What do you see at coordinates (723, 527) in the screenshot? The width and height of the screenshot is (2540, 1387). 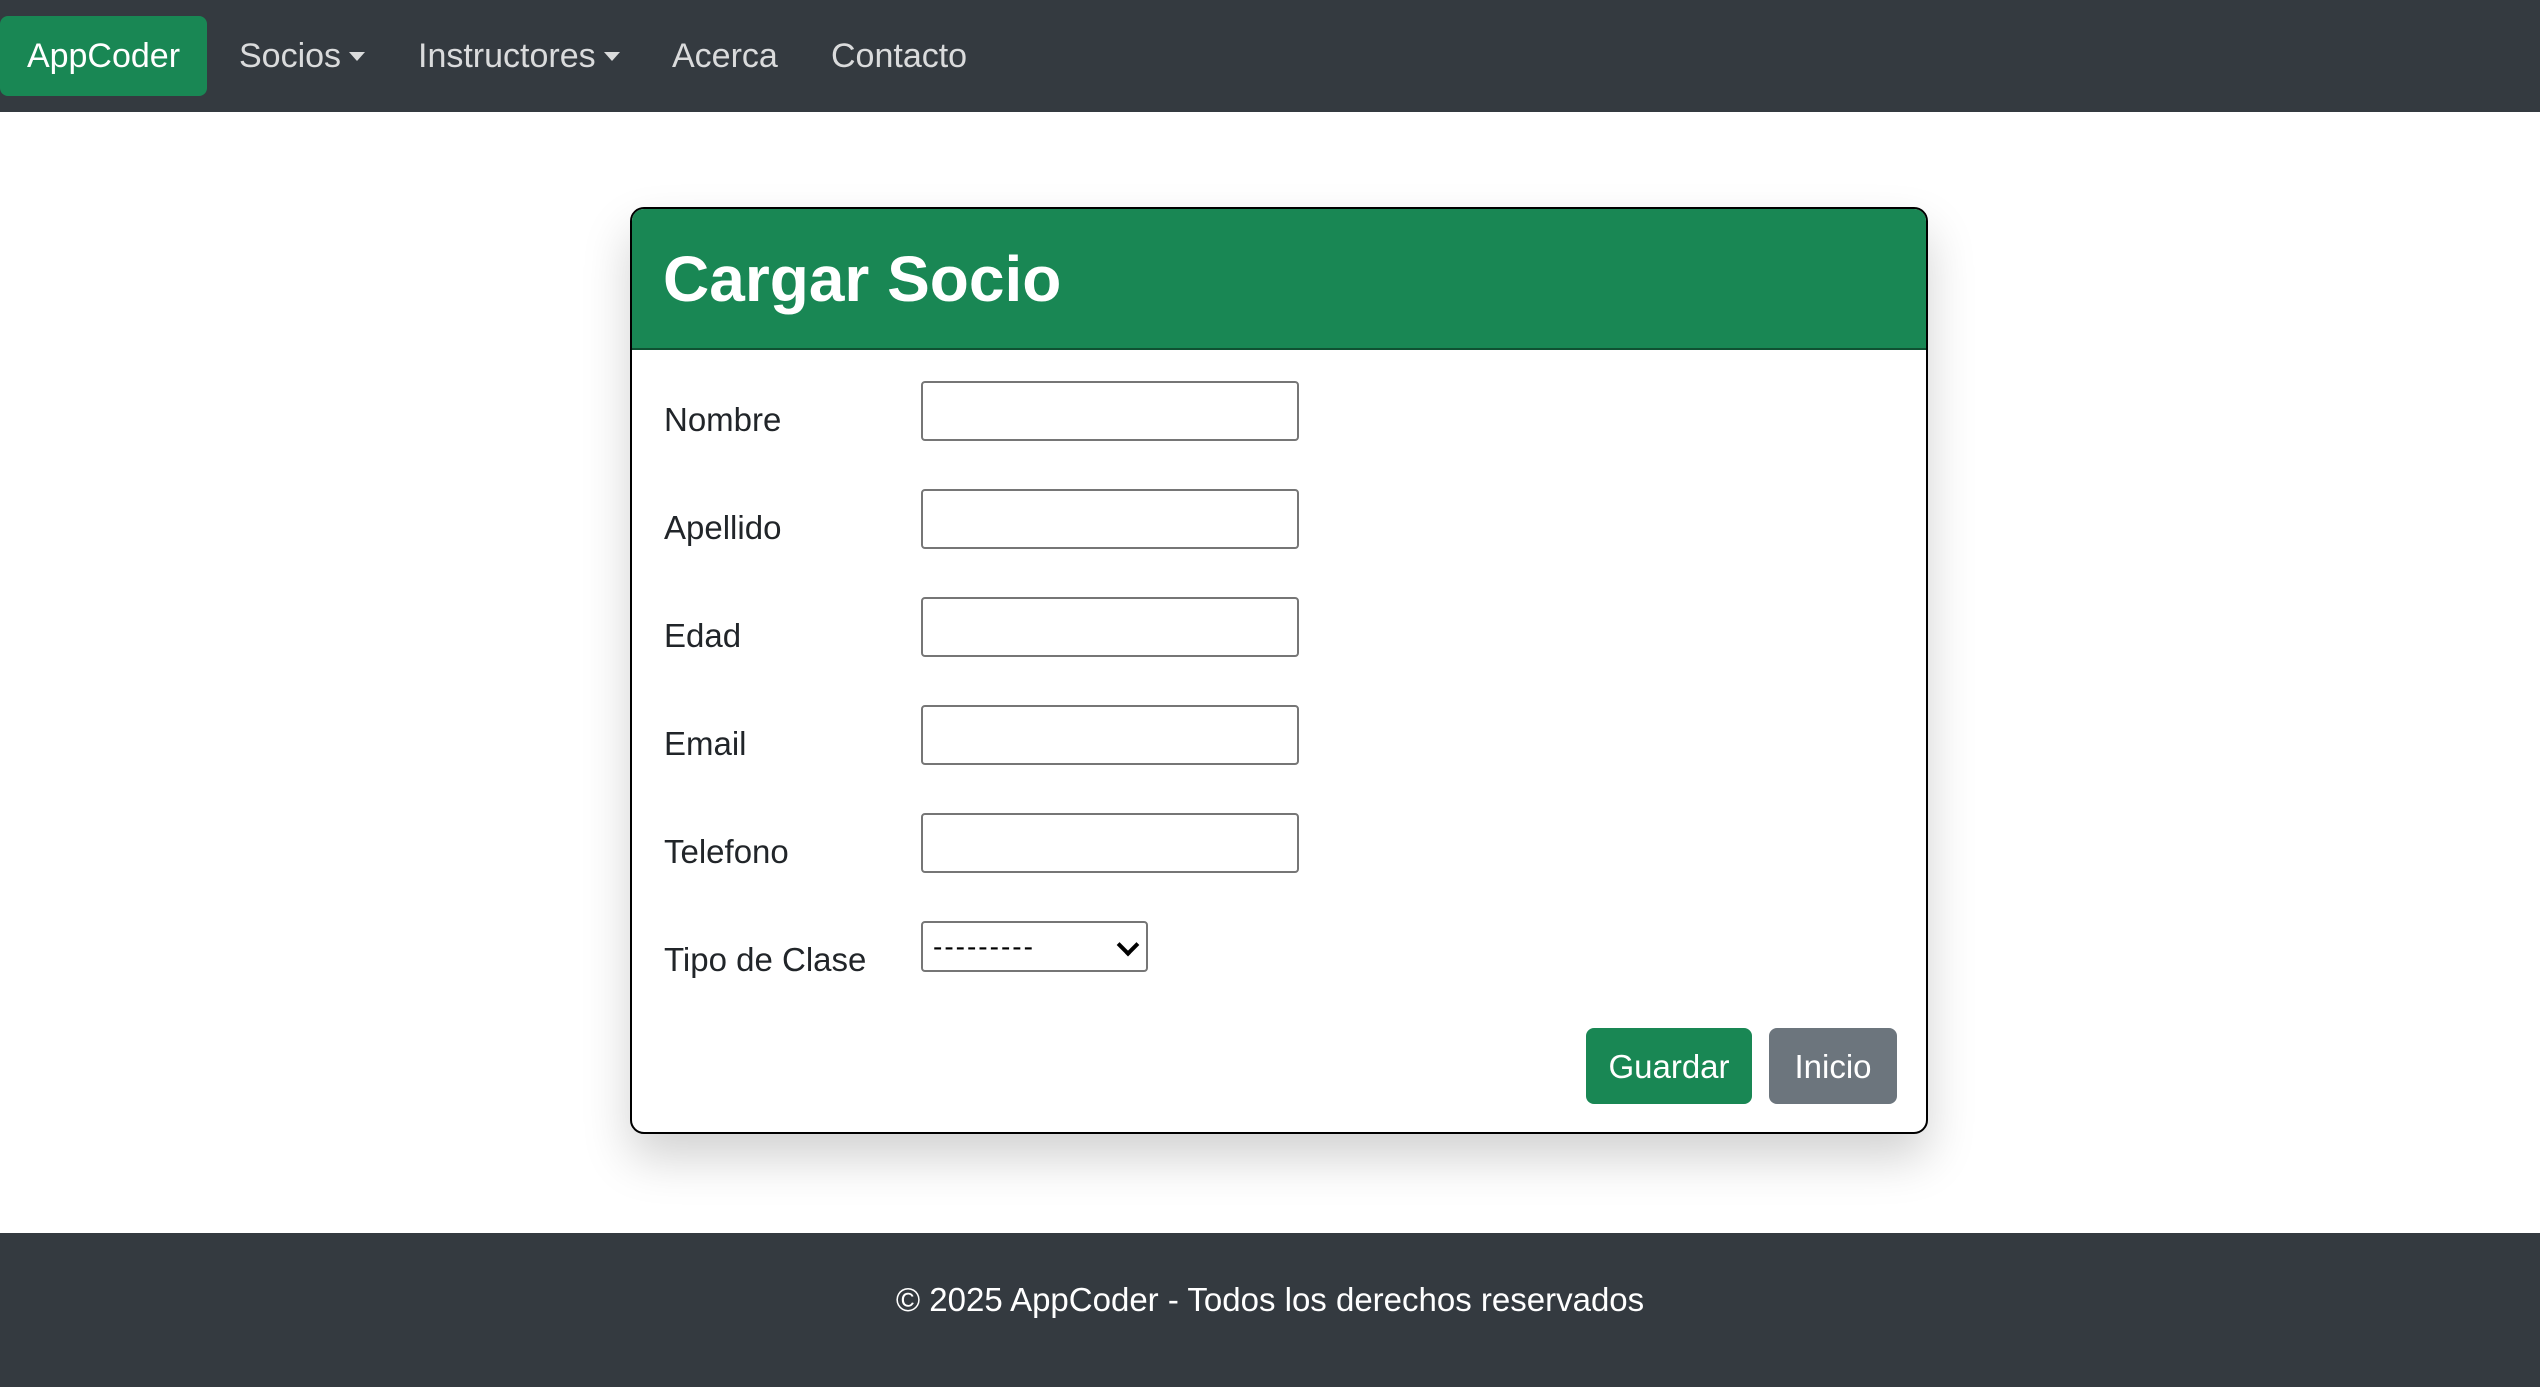 I see `apellido-label: Apellido` at bounding box center [723, 527].